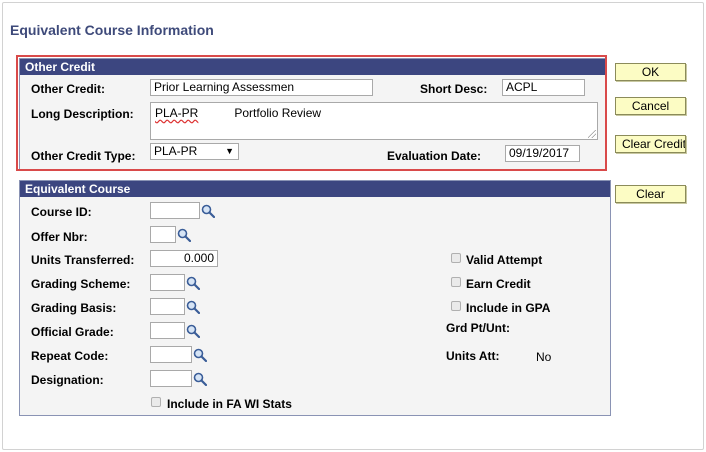 This screenshot has width=706, height=452. Describe the element at coordinates (171, 354) in the screenshot. I see `repeat-code-field` at that location.